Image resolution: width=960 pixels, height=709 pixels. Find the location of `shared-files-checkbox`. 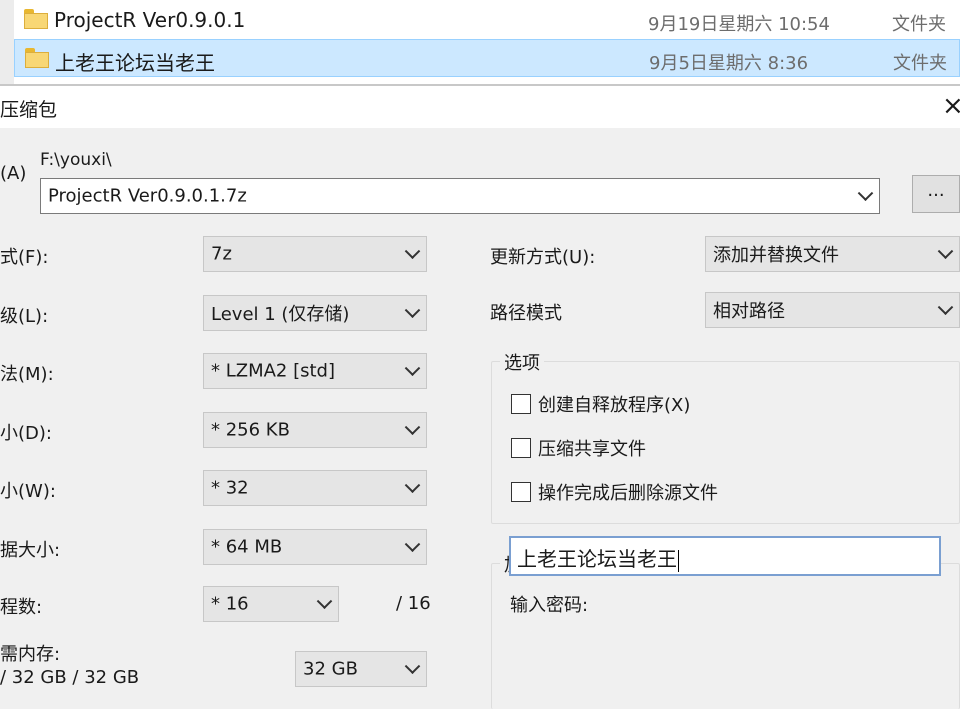

shared-files-checkbox is located at coordinates (521, 448).